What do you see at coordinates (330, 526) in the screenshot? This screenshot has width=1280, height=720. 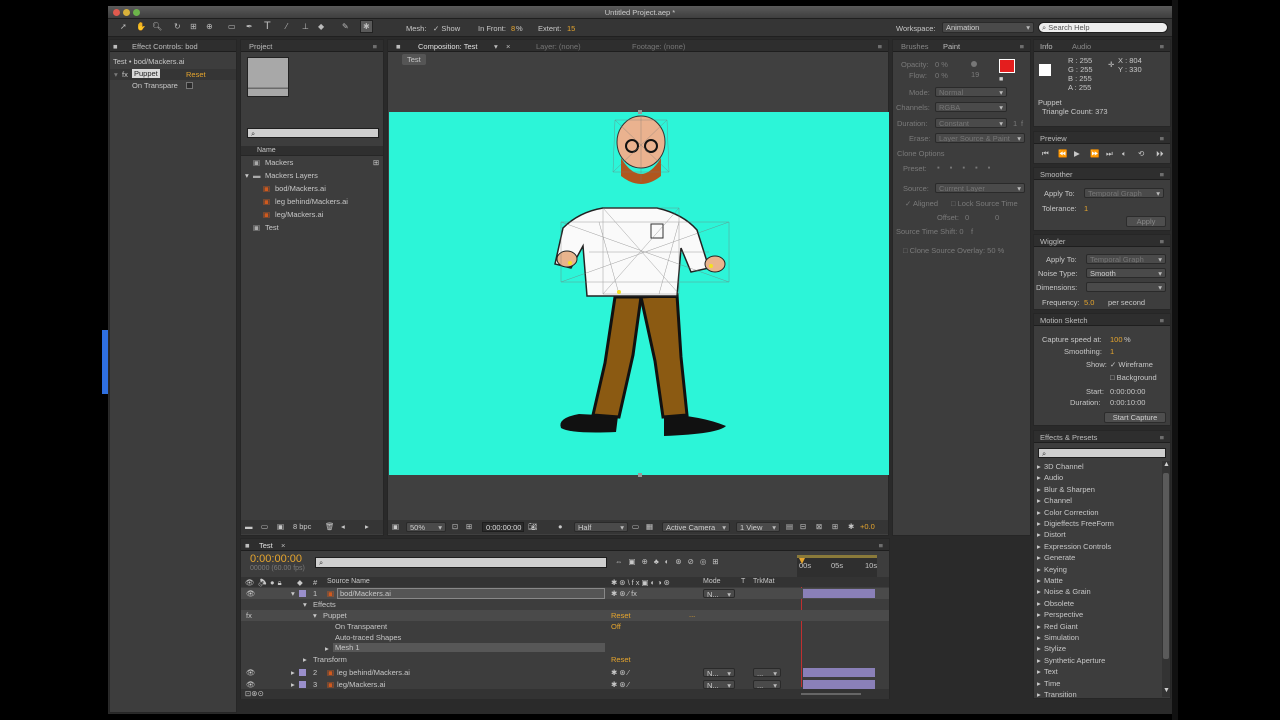 I see `trash-icon: 🗑︎` at bounding box center [330, 526].